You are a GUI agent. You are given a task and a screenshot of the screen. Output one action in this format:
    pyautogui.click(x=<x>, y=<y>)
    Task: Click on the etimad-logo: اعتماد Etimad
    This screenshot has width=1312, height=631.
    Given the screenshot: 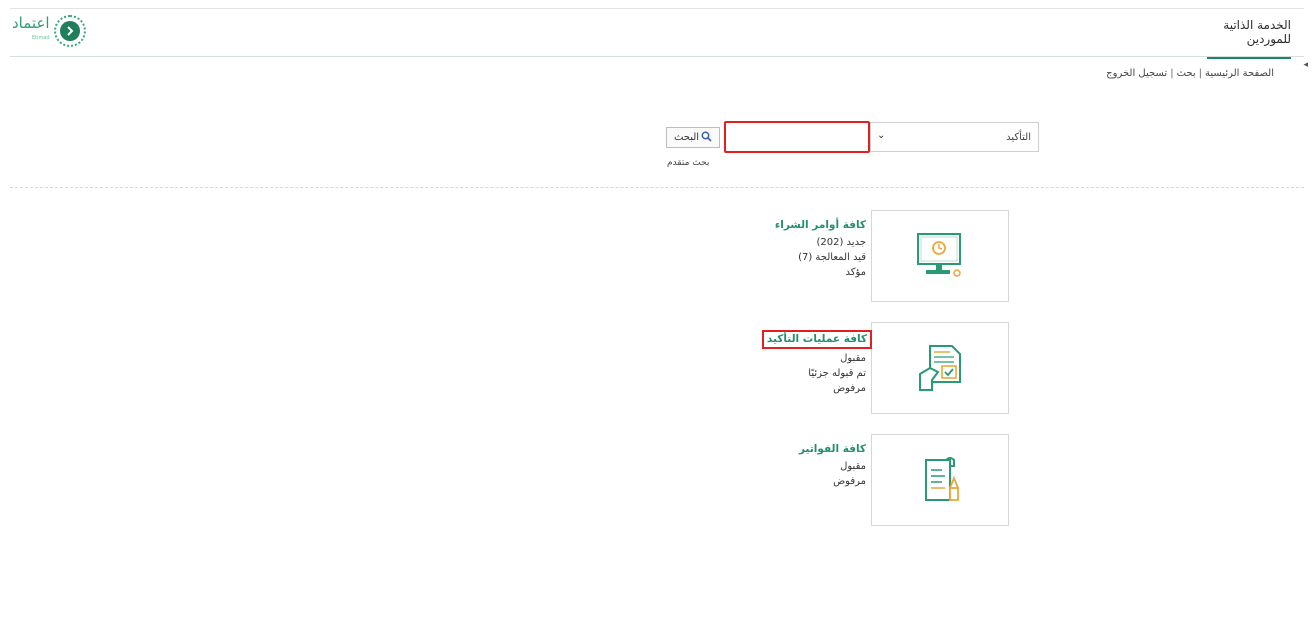 What is the action you would take?
    pyautogui.click(x=49, y=31)
    